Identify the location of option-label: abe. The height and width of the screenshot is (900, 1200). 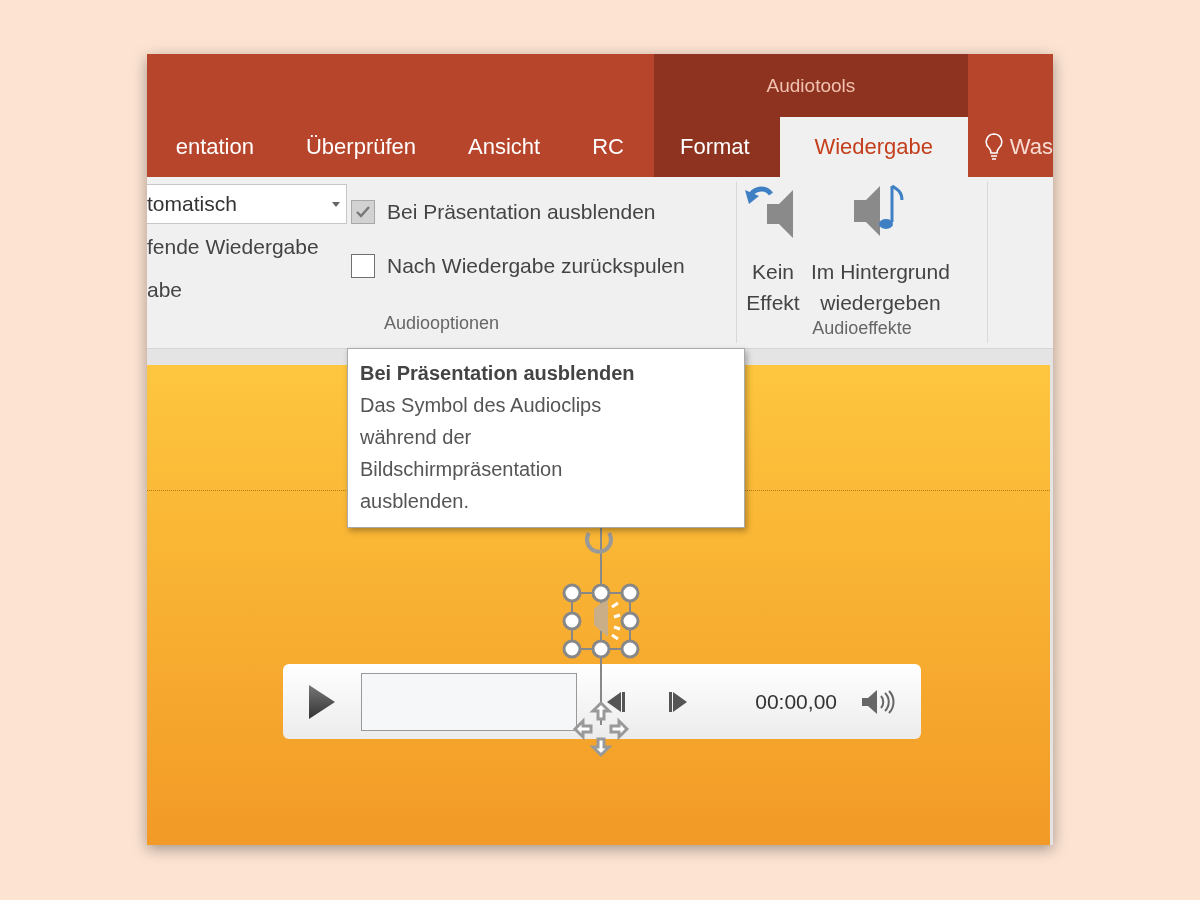
(247, 294).